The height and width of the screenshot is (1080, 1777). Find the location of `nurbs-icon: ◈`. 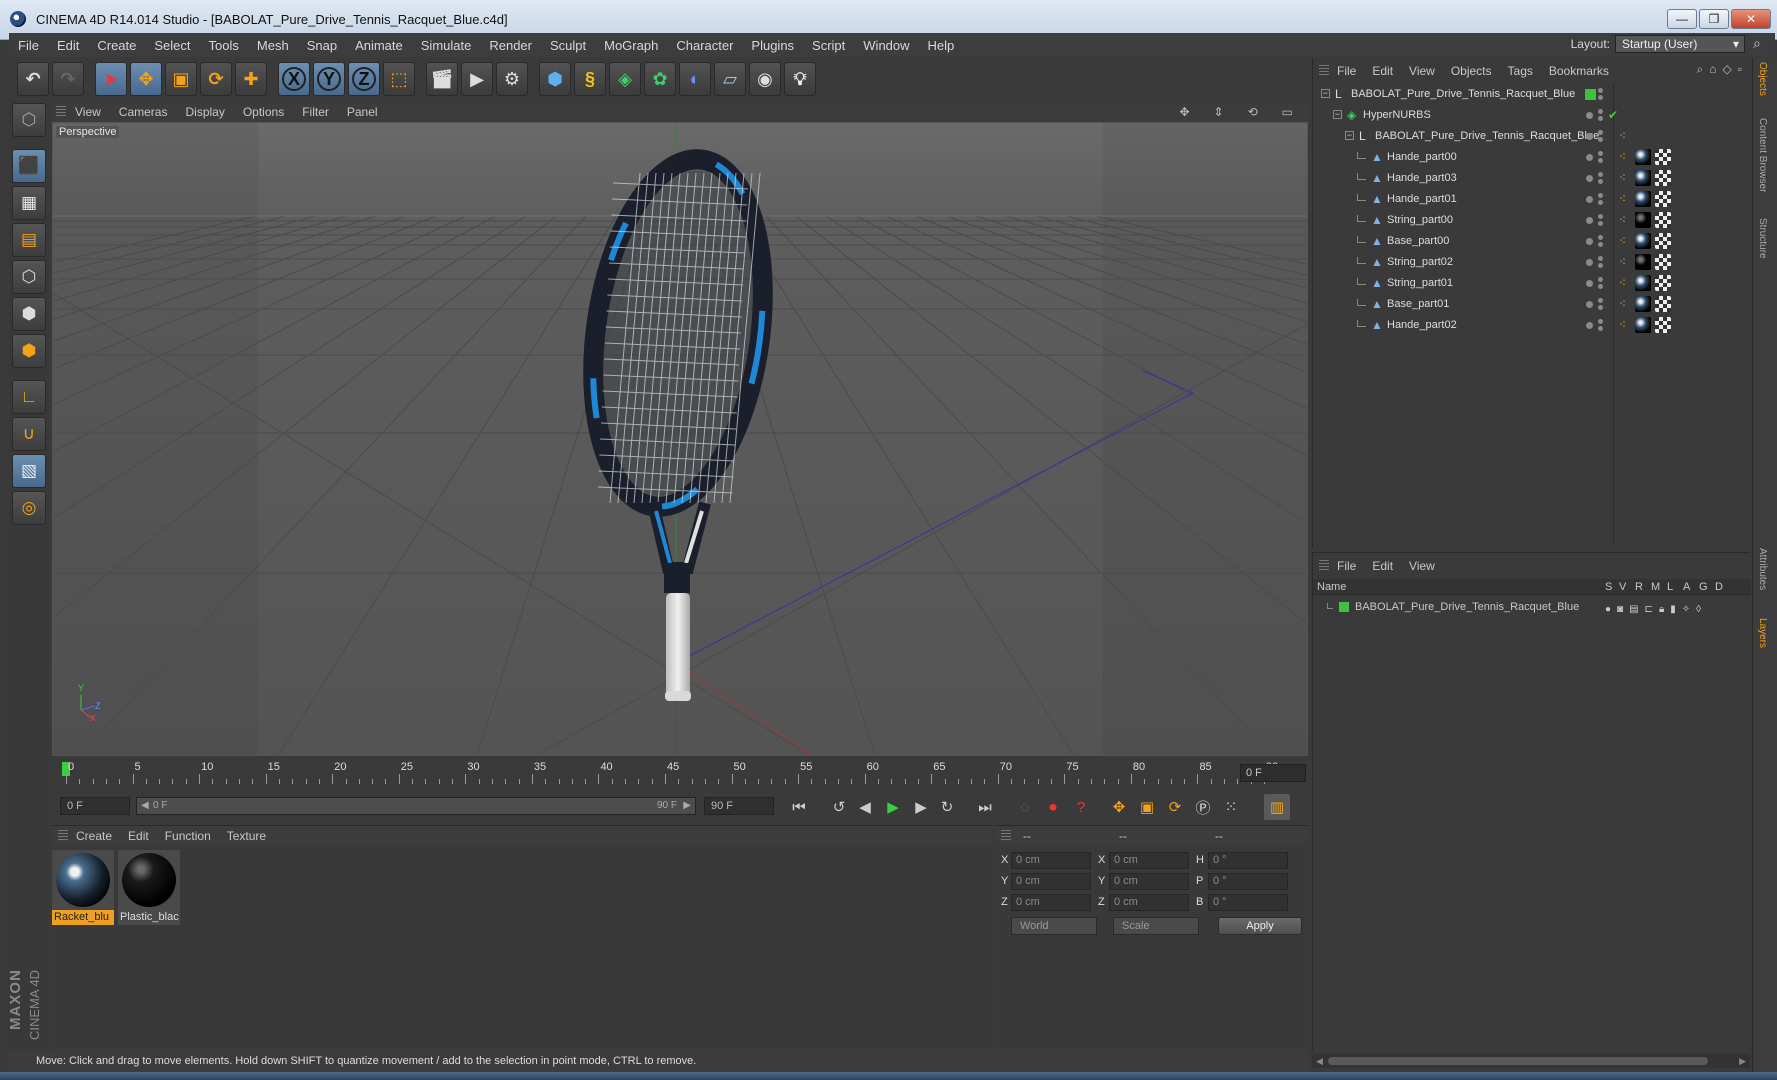

nurbs-icon: ◈ is located at coordinates (625, 79).